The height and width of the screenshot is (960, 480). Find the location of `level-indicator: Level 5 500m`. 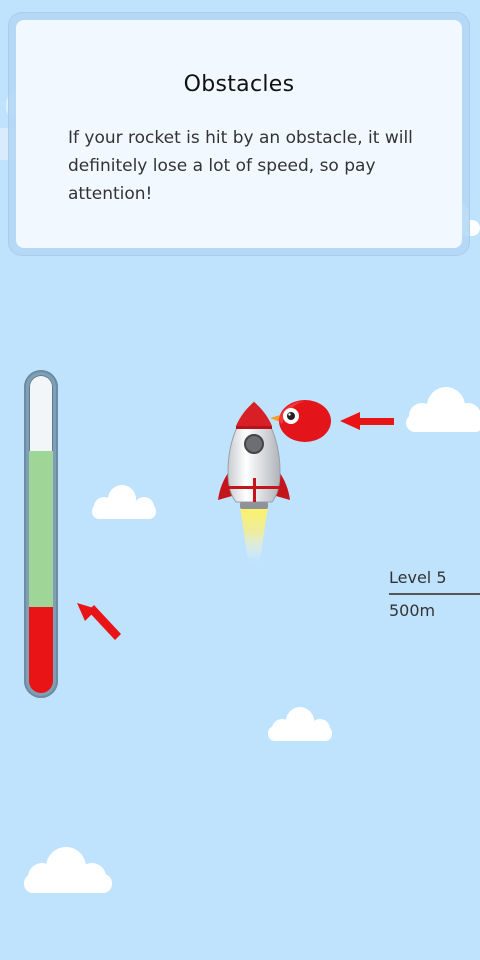

level-indicator: Level 5 500m is located at coordinates (434, 594).